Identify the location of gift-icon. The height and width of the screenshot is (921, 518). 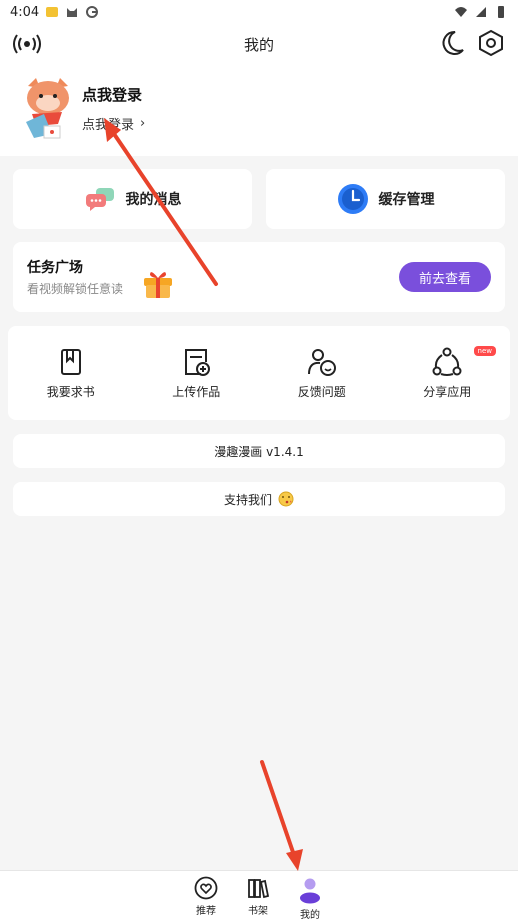
(158, 285).